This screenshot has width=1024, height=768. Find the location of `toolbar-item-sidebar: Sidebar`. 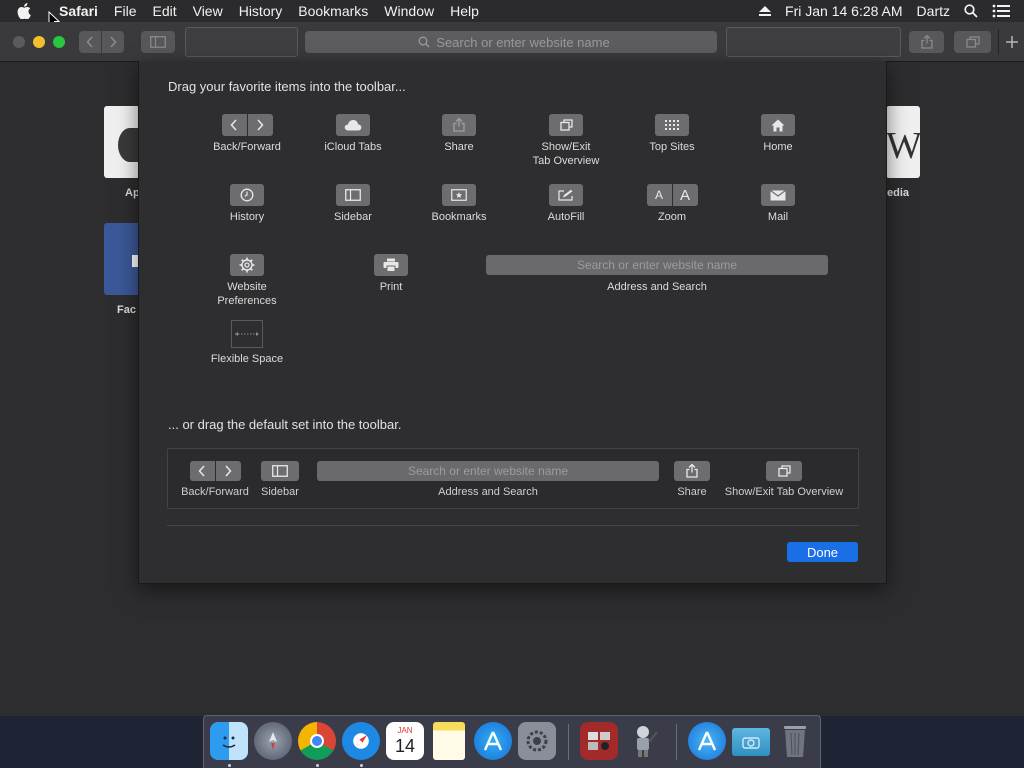

toolbar-item-sidebar: Sidebar is located at coordinates (353, 204).